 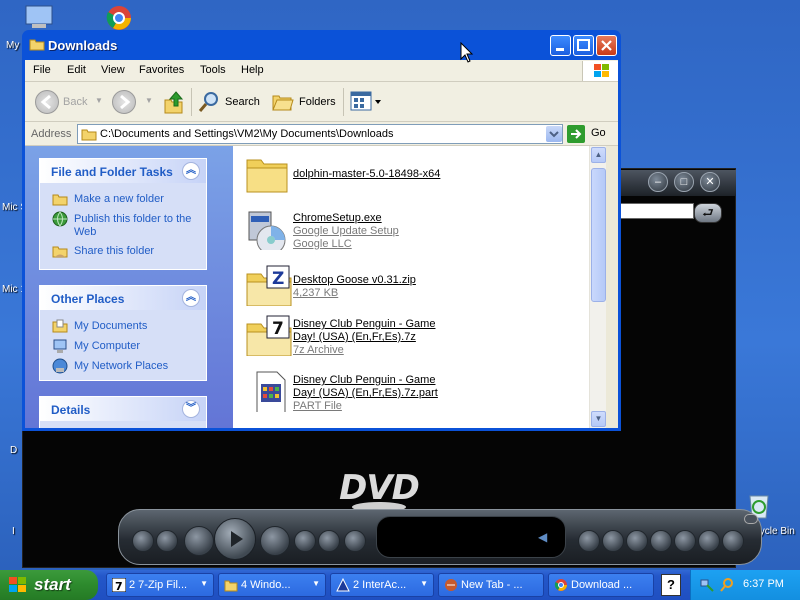 I want to click on svg-text: Z, so click(x=278, y=279).